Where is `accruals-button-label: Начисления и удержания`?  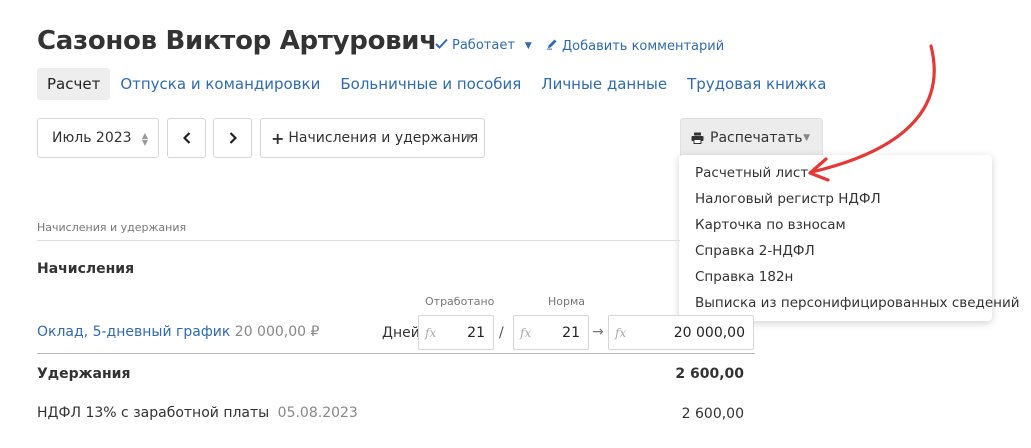
accruals-button-label: Начисления и удержания is located at coordinates (383, 138).